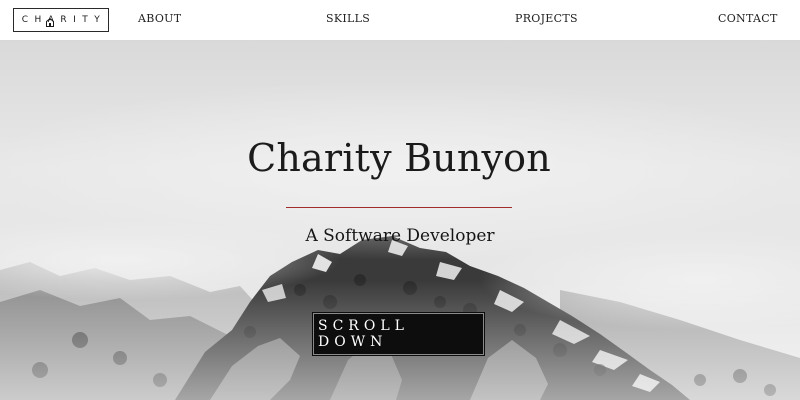 The height and width of the screenshot is (400, 800). What do you see at coordinates (398, 334) in the screenshot?
I see `scroll-down-button: SCROLL DOWN` at bounding box center [398, 334].